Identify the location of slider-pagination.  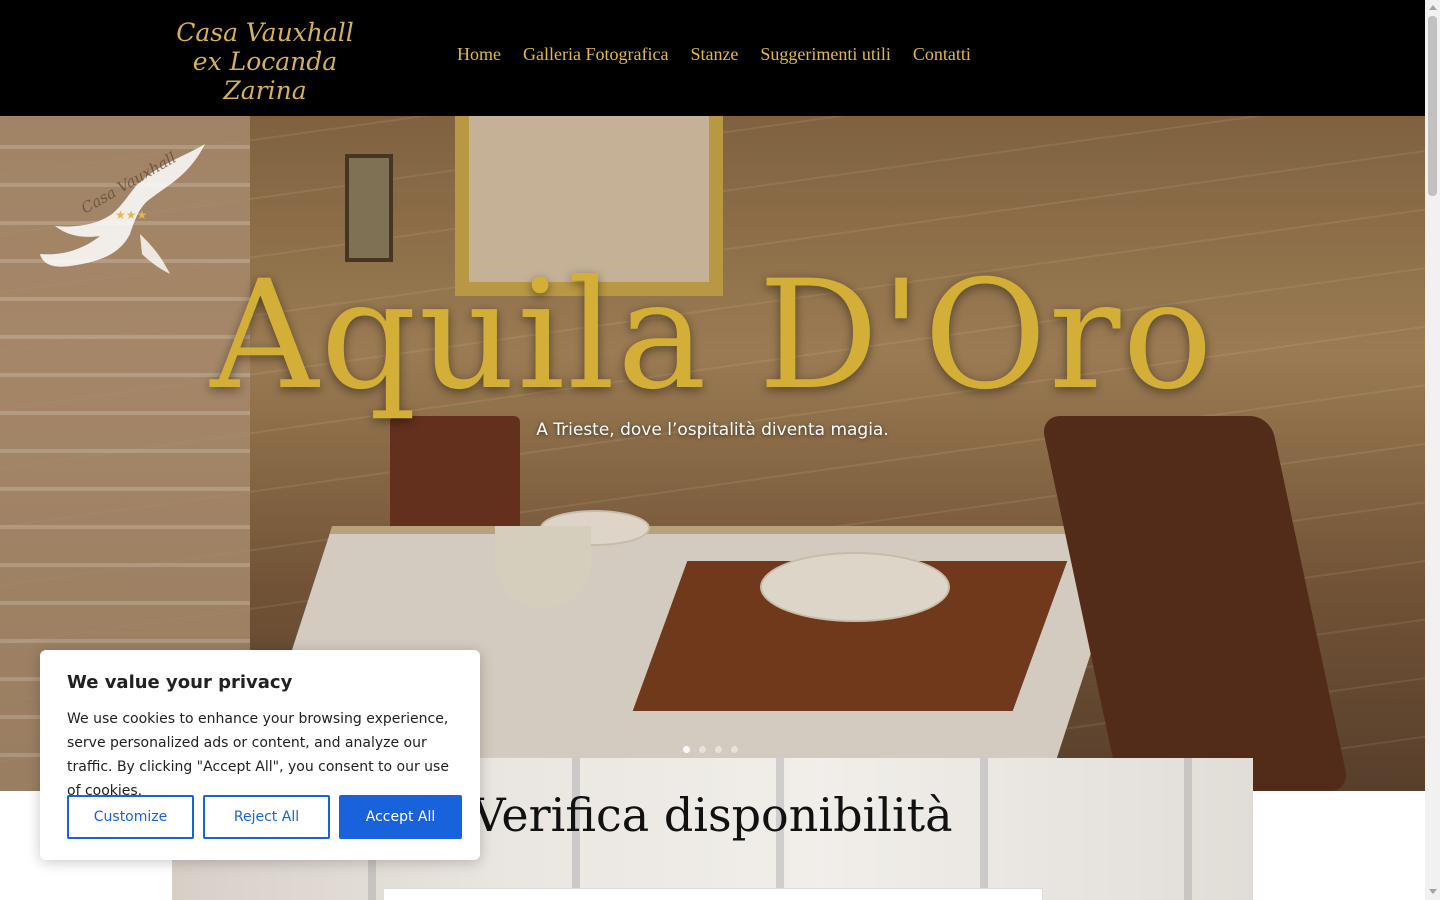
(710, 749).